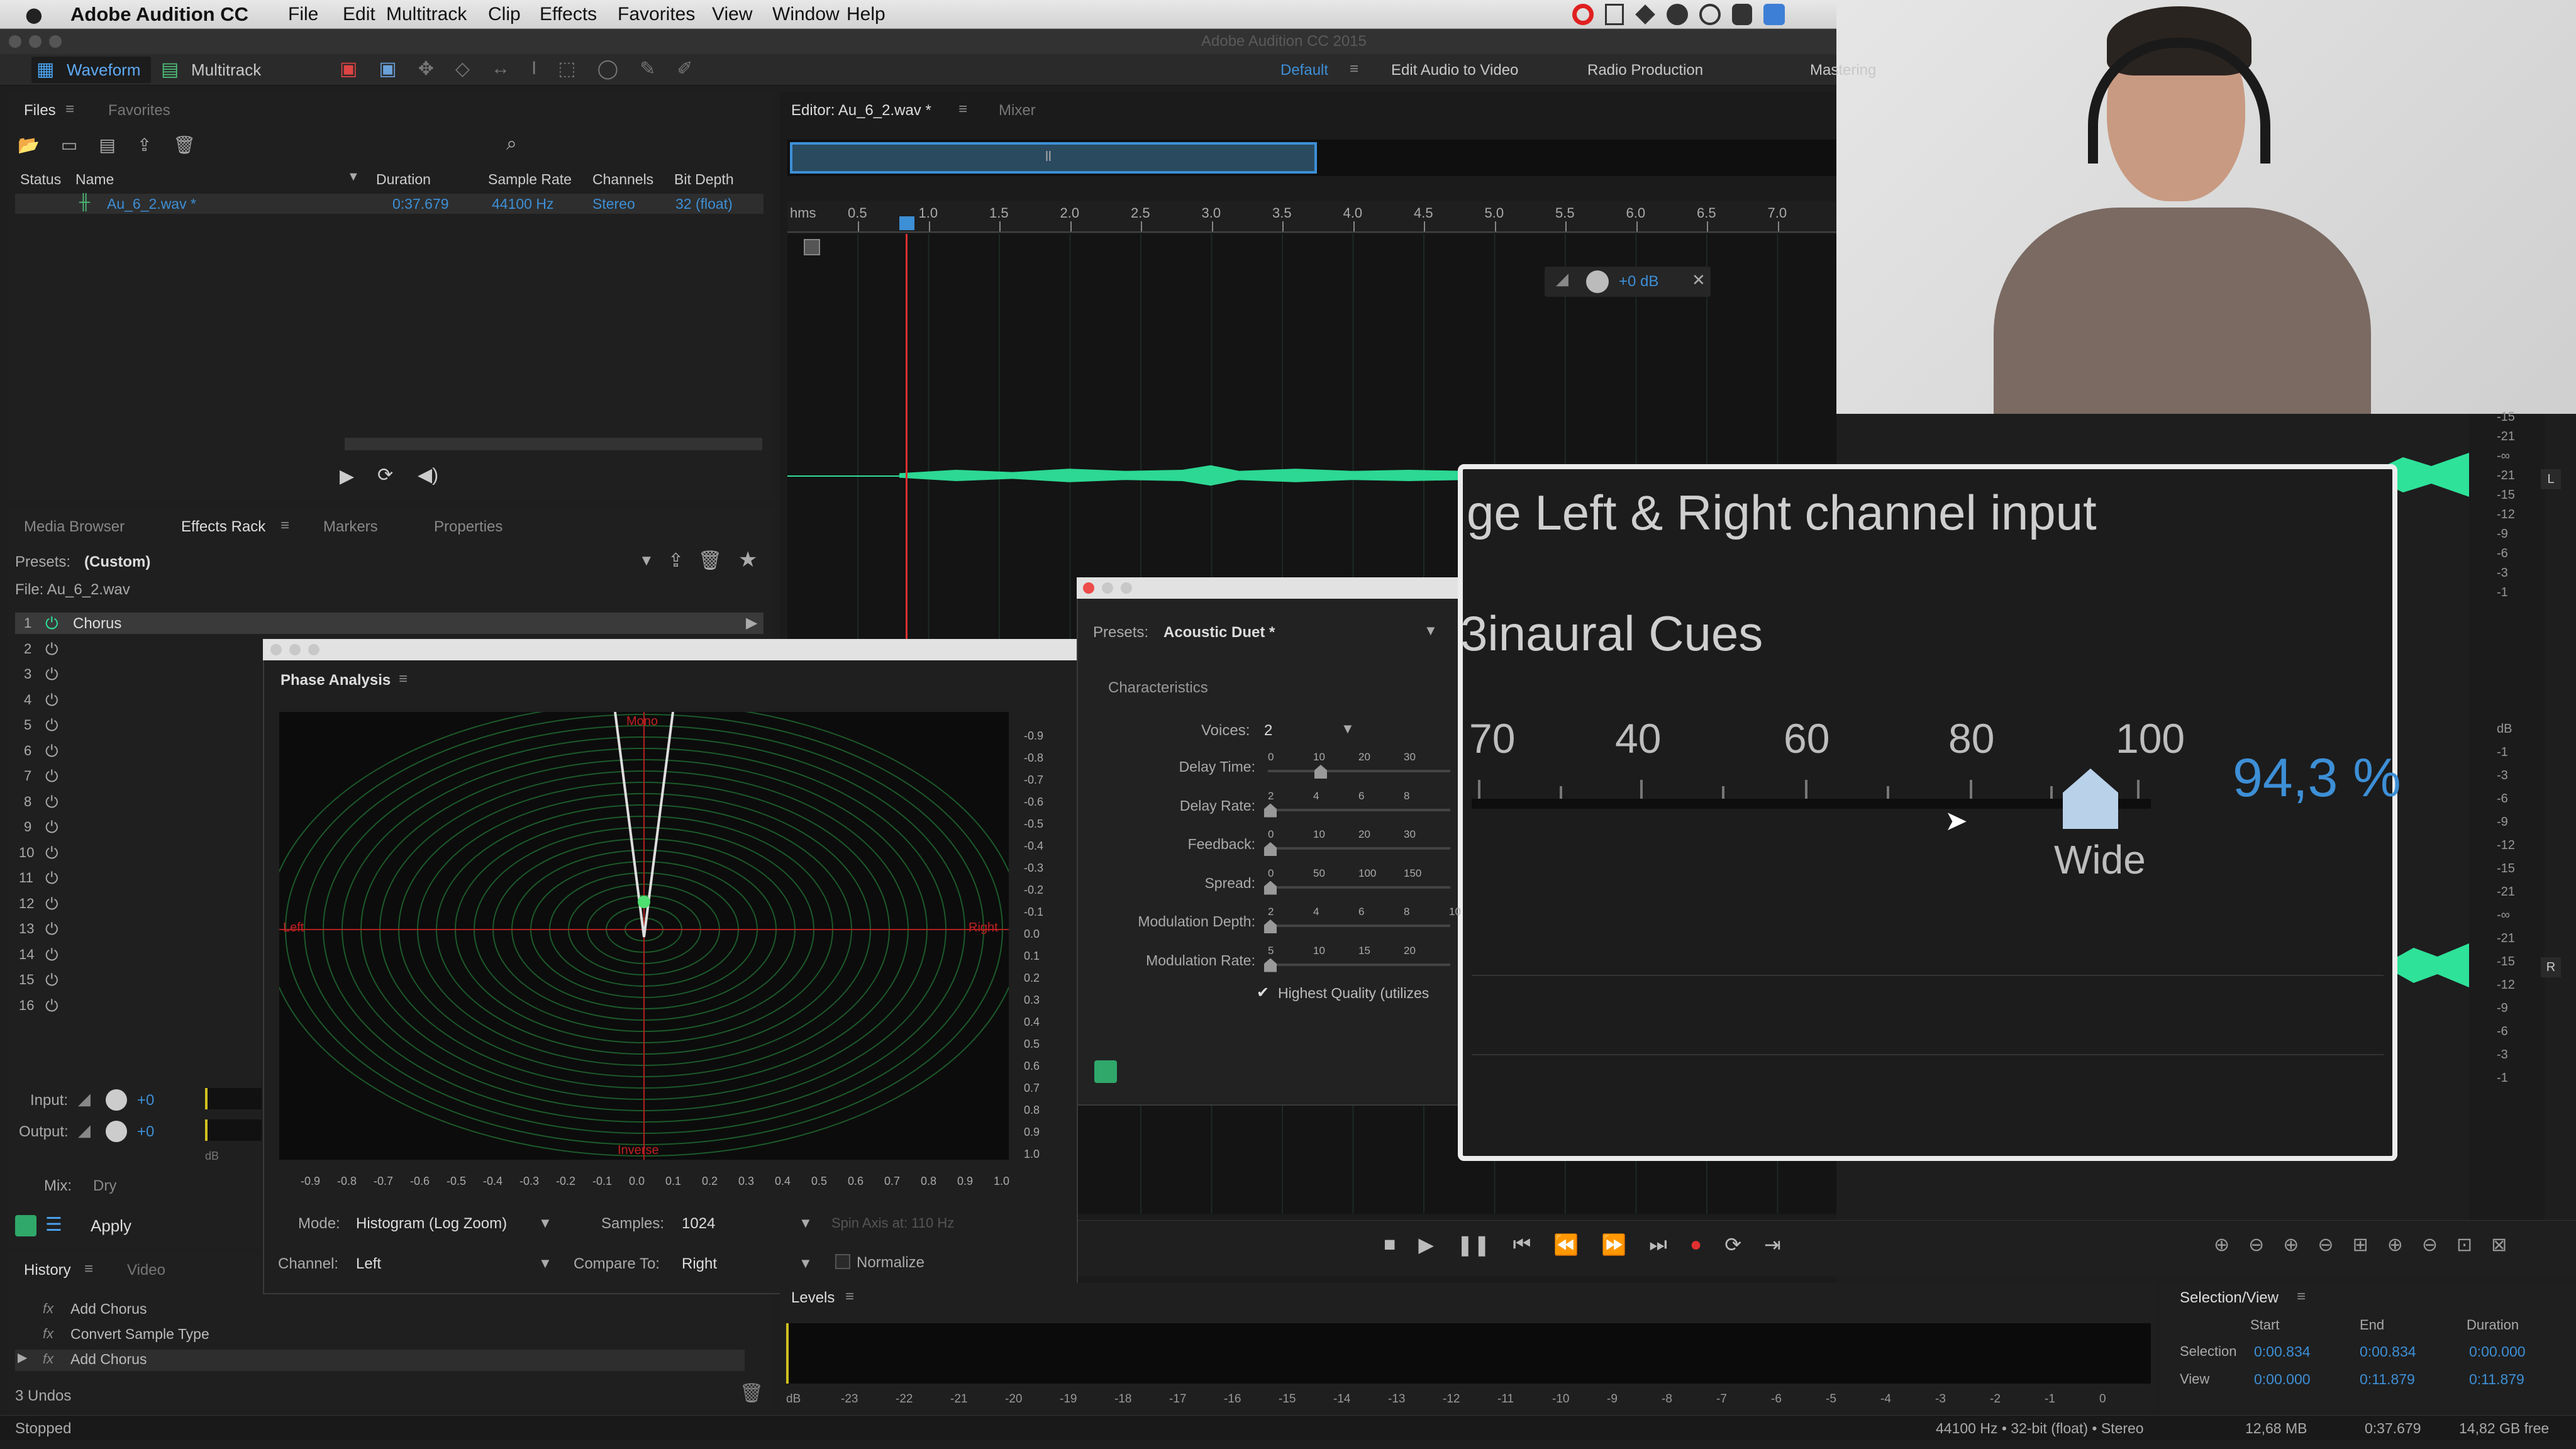 The width and height of the screenshot is (2576, 1449). I want to click on zoom-in-point-icon: ⊕, so click(2395, 1245).